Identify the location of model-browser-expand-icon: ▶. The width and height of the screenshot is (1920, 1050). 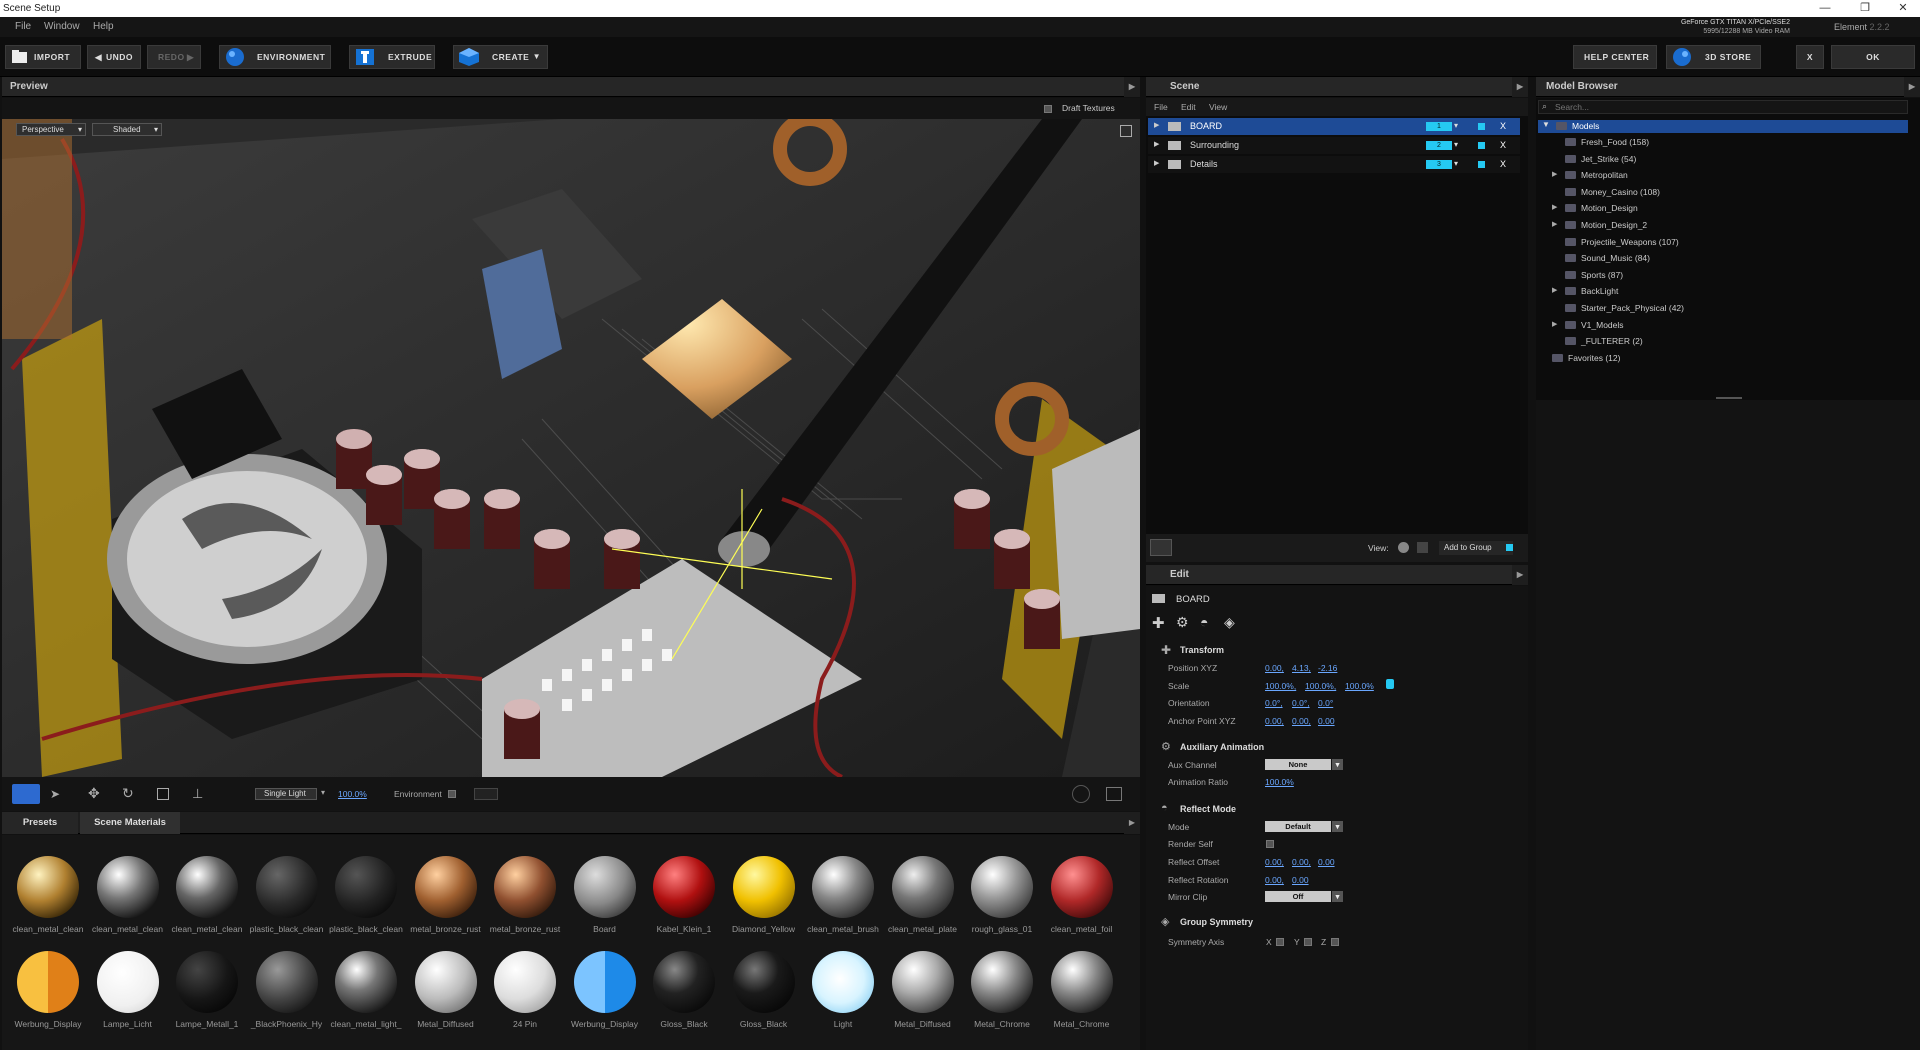
(1912, 87).